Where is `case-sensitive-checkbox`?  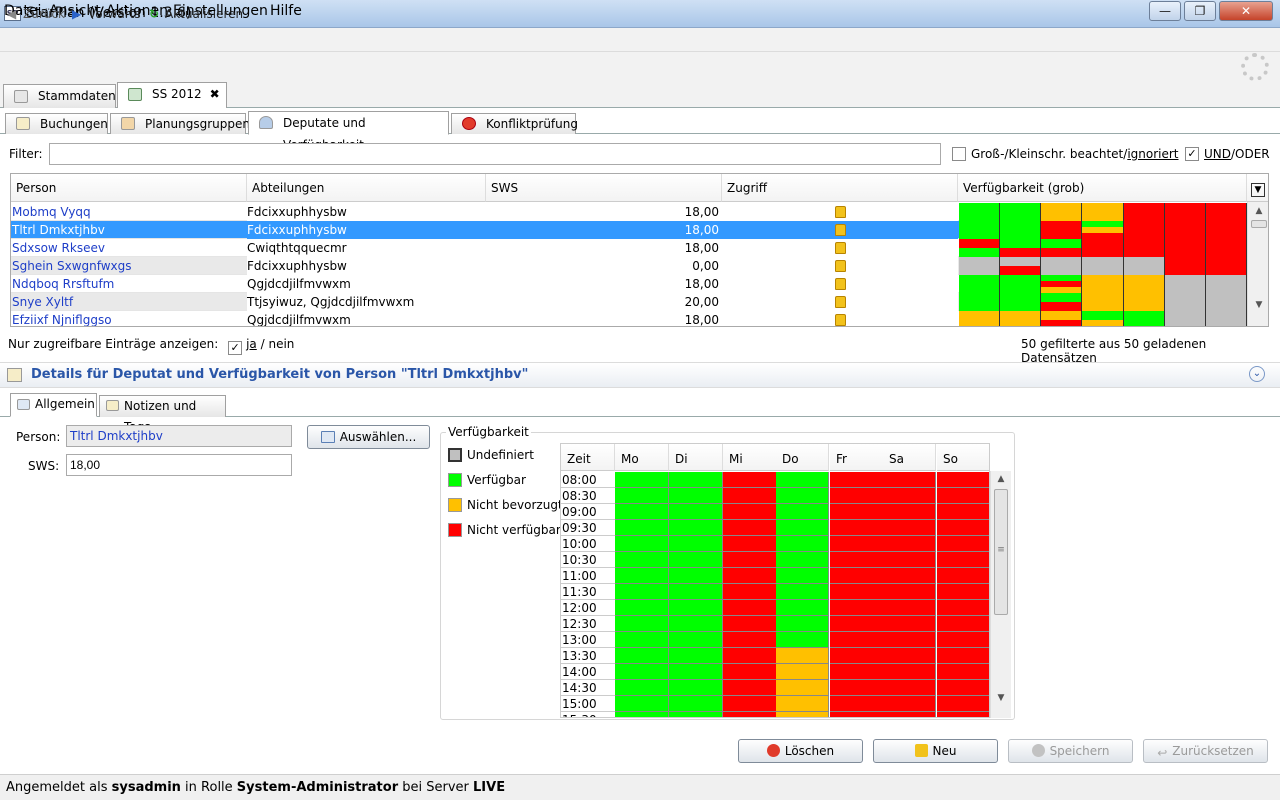
case-sensitive-checkbox is located at coordinates (959, 154).